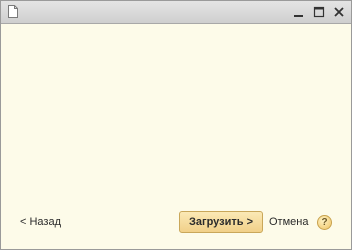 Image resolution: width=352 pixels, height=250 pixels. I want to click on document-icon, so click(13, 11).